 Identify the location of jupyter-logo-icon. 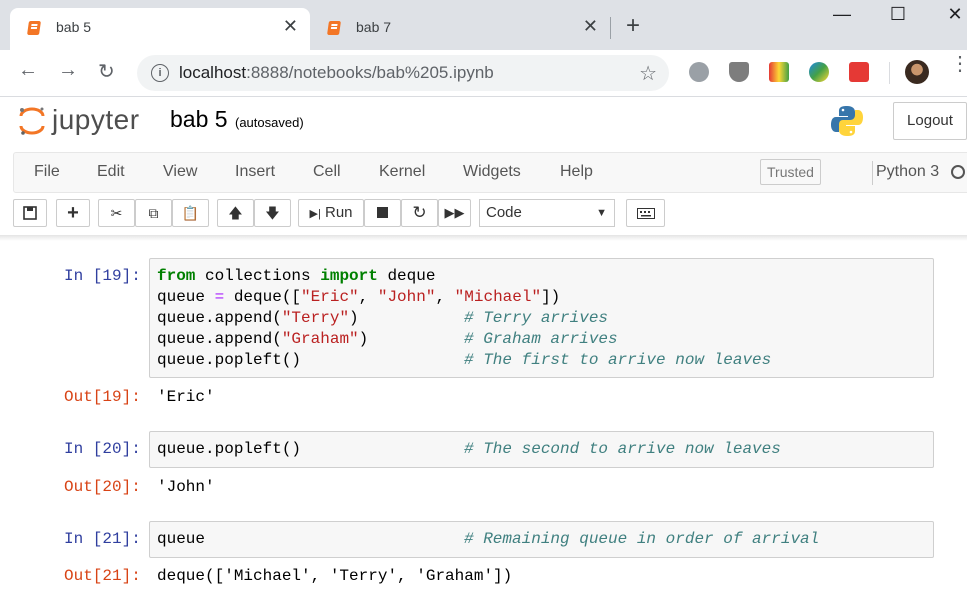
(32, 121).